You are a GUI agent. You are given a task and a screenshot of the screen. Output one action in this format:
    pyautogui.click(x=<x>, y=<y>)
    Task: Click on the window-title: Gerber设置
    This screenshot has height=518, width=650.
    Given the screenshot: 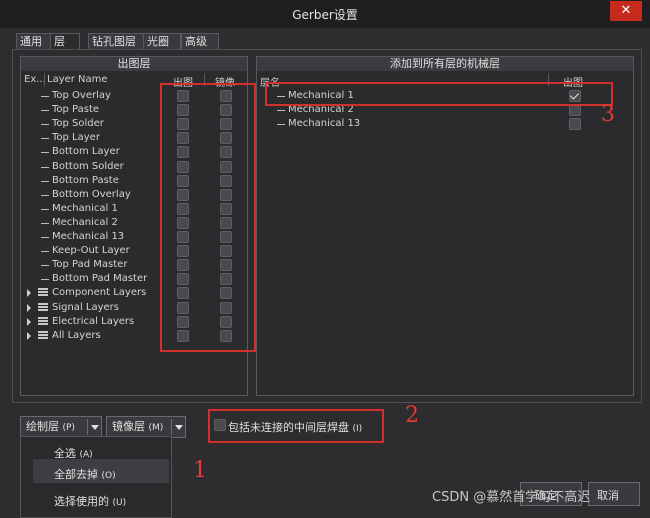 What is the action you would take?
    pyautogui.click(x=325, y=15)
    